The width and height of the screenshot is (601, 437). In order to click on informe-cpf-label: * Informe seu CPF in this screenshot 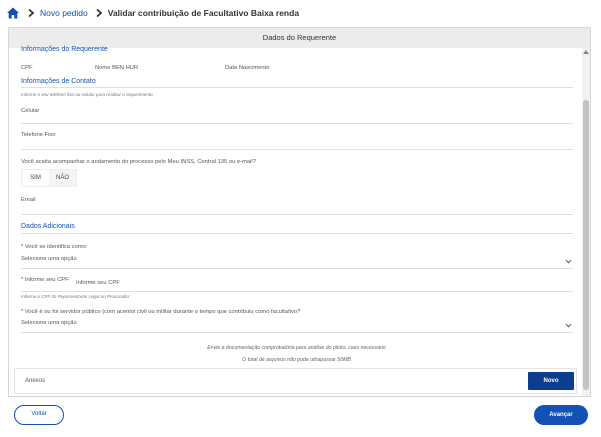, I will do `click(45, 280)`.